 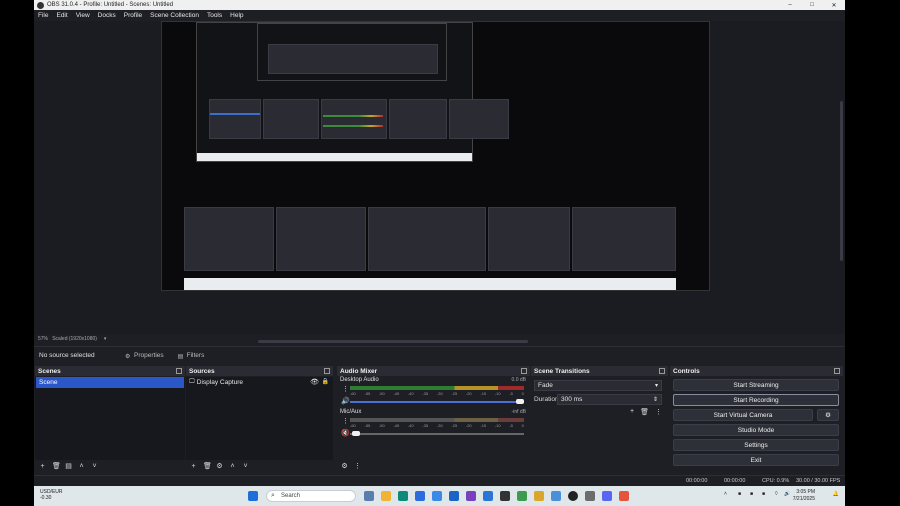 I want to click on chevron-up-icon: ˄, so click(x=725, y=494).